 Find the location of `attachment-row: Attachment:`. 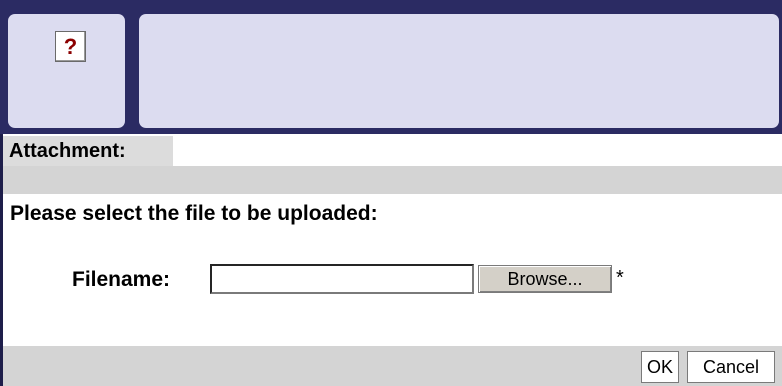

attachment-row: Attachment: is located at coordinates (392, 151).